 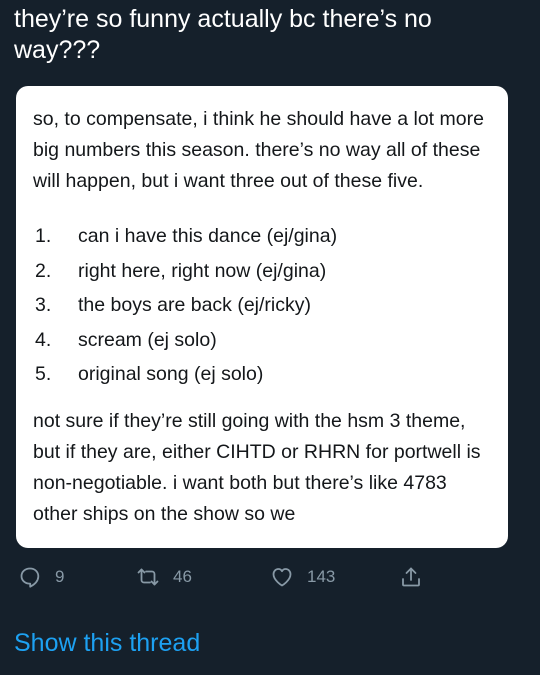 I want to click on list-number: 5., so click(x=43, y=374).